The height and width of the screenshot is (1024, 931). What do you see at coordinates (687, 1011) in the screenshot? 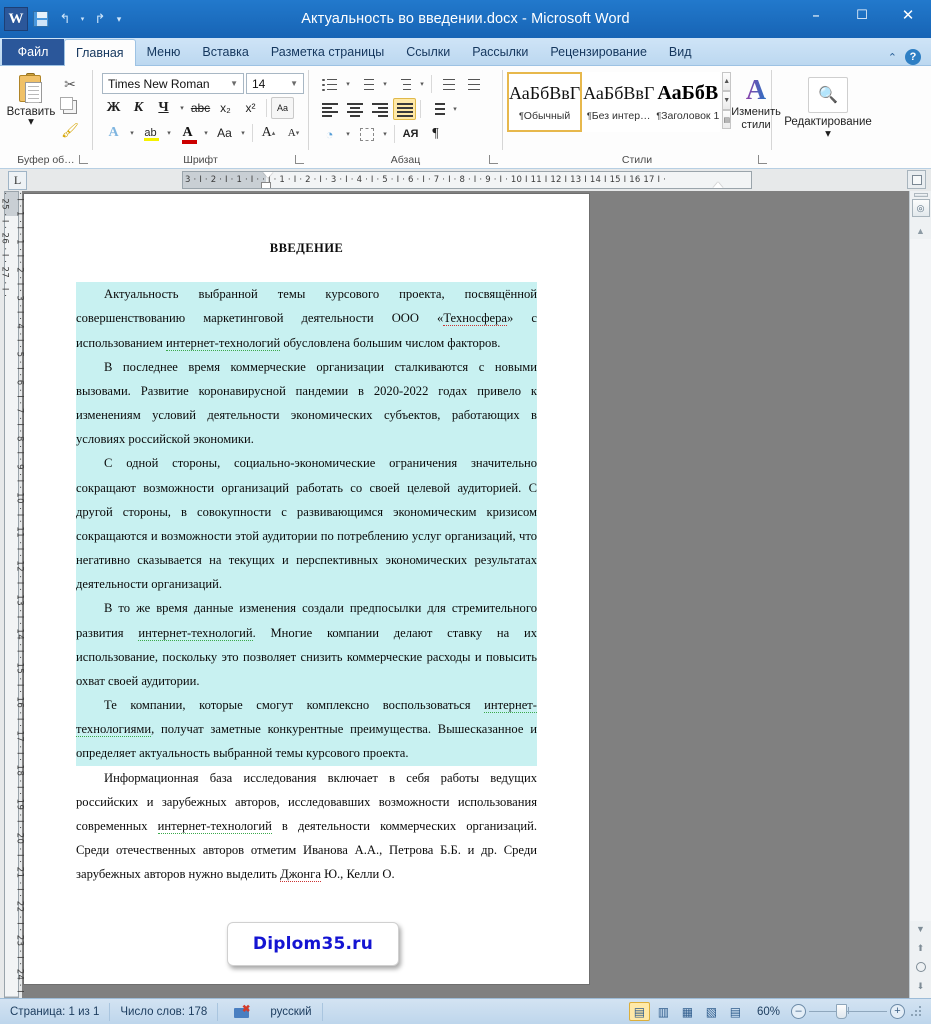
I see `view-web-layout-button: ▦` at bounding box center [687, 1011].